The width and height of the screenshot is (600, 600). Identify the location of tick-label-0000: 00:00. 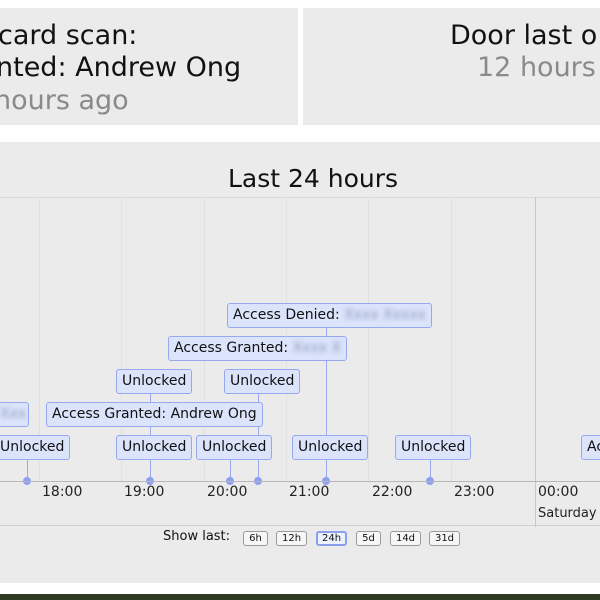
(558, 492).